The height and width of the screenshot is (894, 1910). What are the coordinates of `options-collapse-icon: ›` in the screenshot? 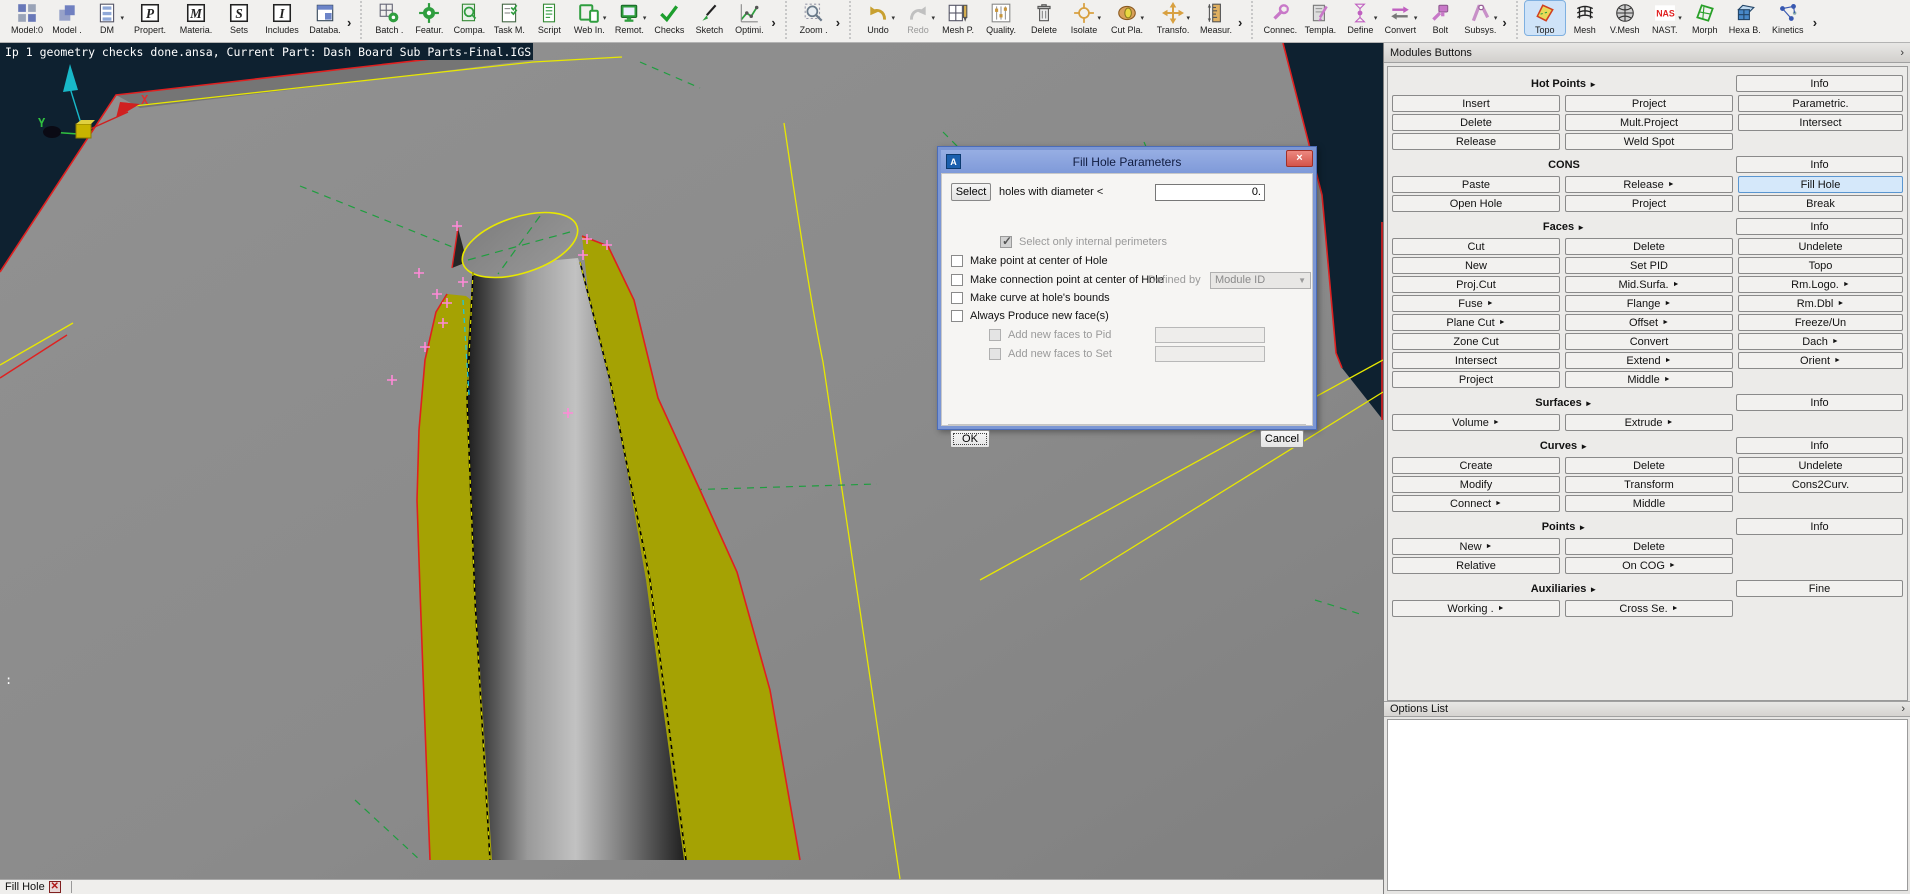 It's located at (1903, 709).